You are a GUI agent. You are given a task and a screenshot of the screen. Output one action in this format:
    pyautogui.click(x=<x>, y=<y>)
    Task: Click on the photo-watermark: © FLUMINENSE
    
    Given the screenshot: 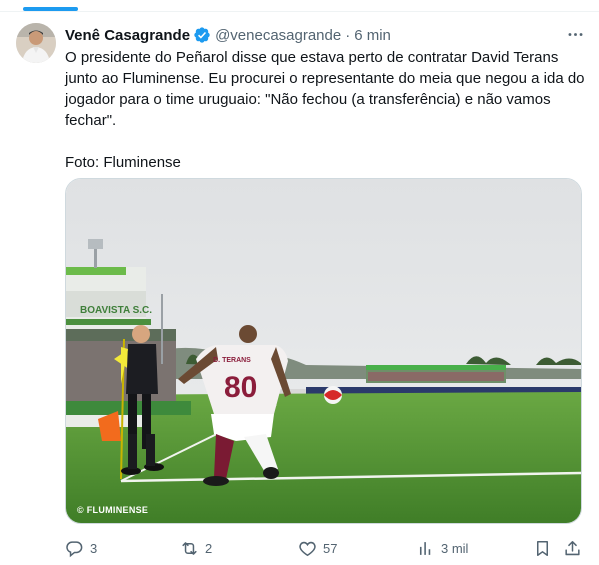 What is the action you would take?
    pyautogui.click(x=113, y=510)
    